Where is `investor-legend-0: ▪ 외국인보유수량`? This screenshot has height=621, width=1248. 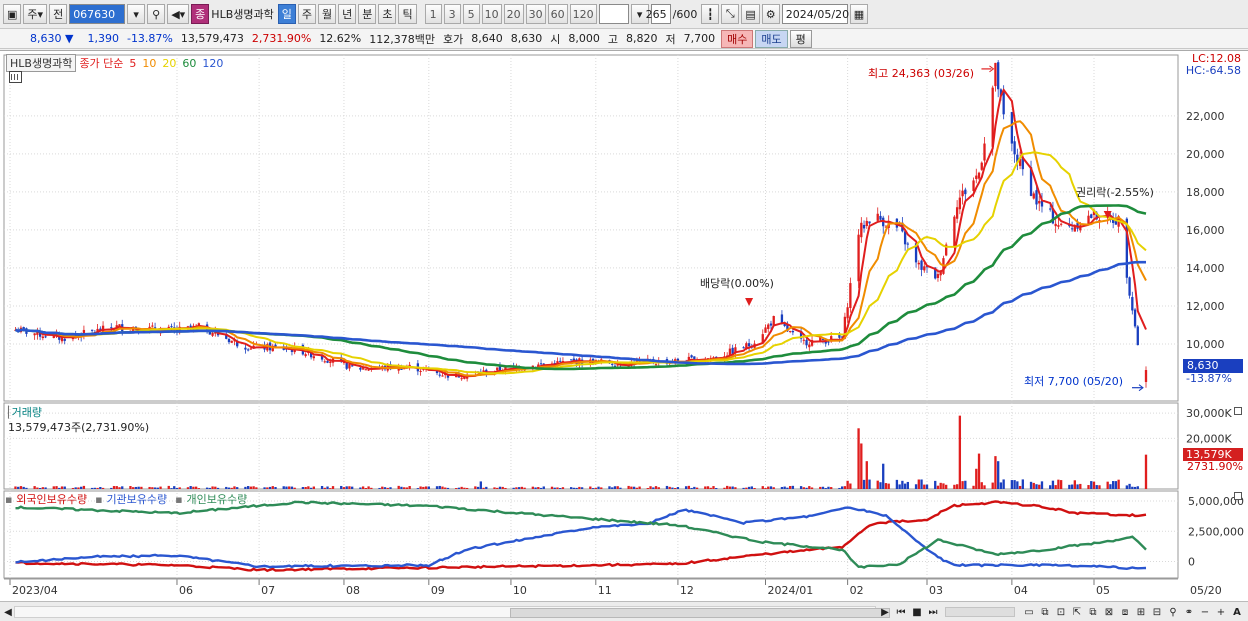
investor-legend-0: ▪ 외국인보유수량 is located at coordinates (48, 499).